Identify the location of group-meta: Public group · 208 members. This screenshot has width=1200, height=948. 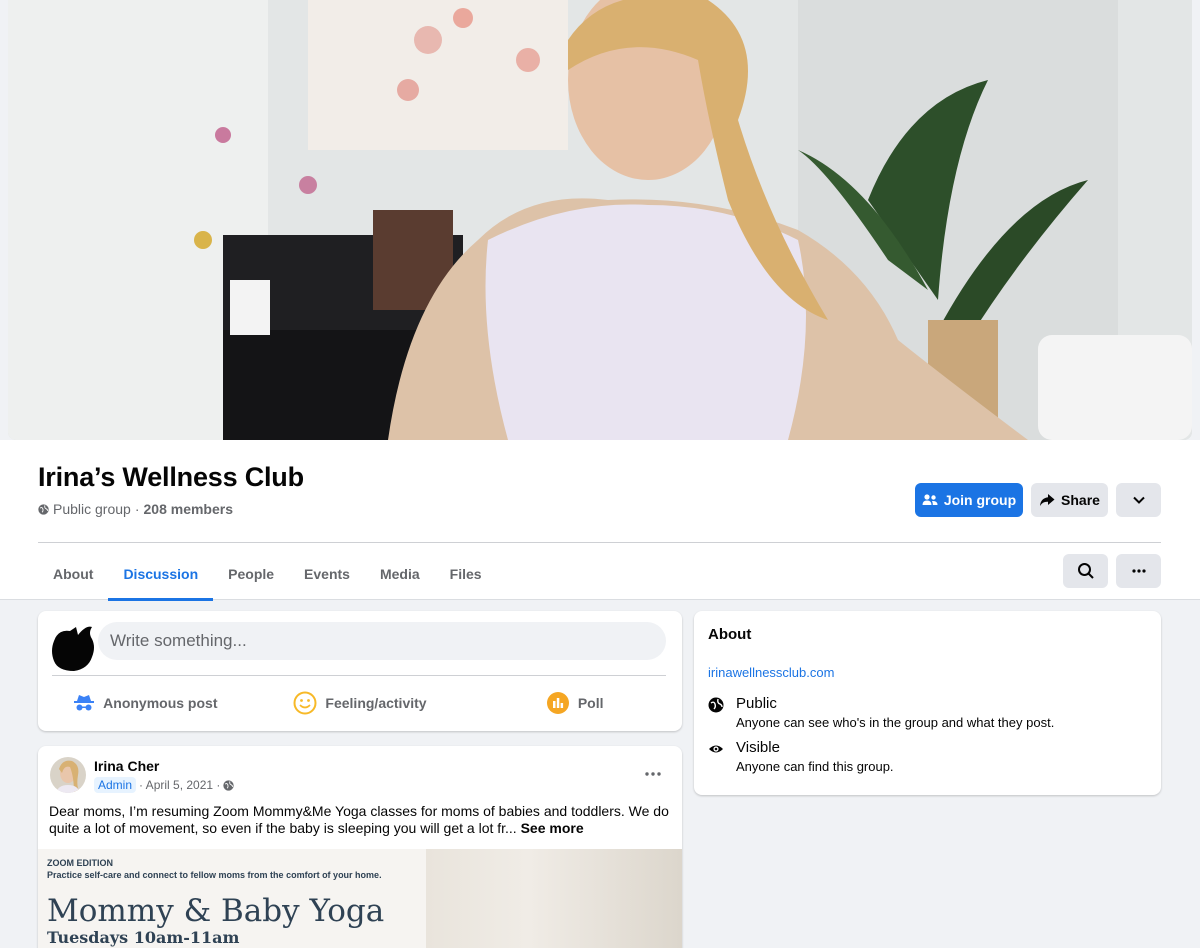
(135, 509).